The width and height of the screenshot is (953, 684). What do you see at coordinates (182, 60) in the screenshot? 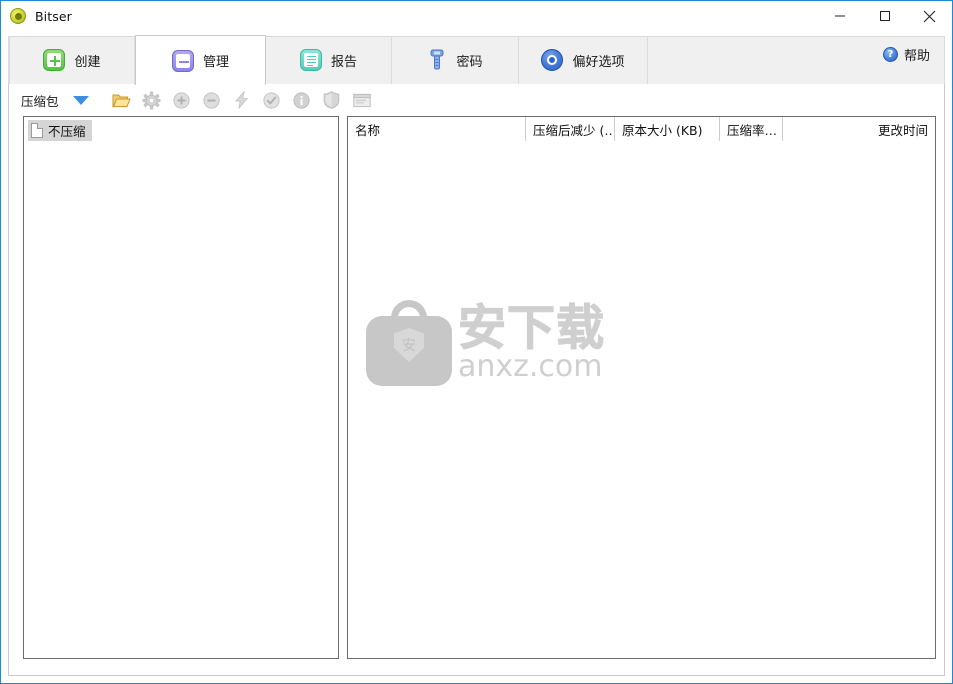
I see `minus-square-icon` at bounding box center [182, 60].